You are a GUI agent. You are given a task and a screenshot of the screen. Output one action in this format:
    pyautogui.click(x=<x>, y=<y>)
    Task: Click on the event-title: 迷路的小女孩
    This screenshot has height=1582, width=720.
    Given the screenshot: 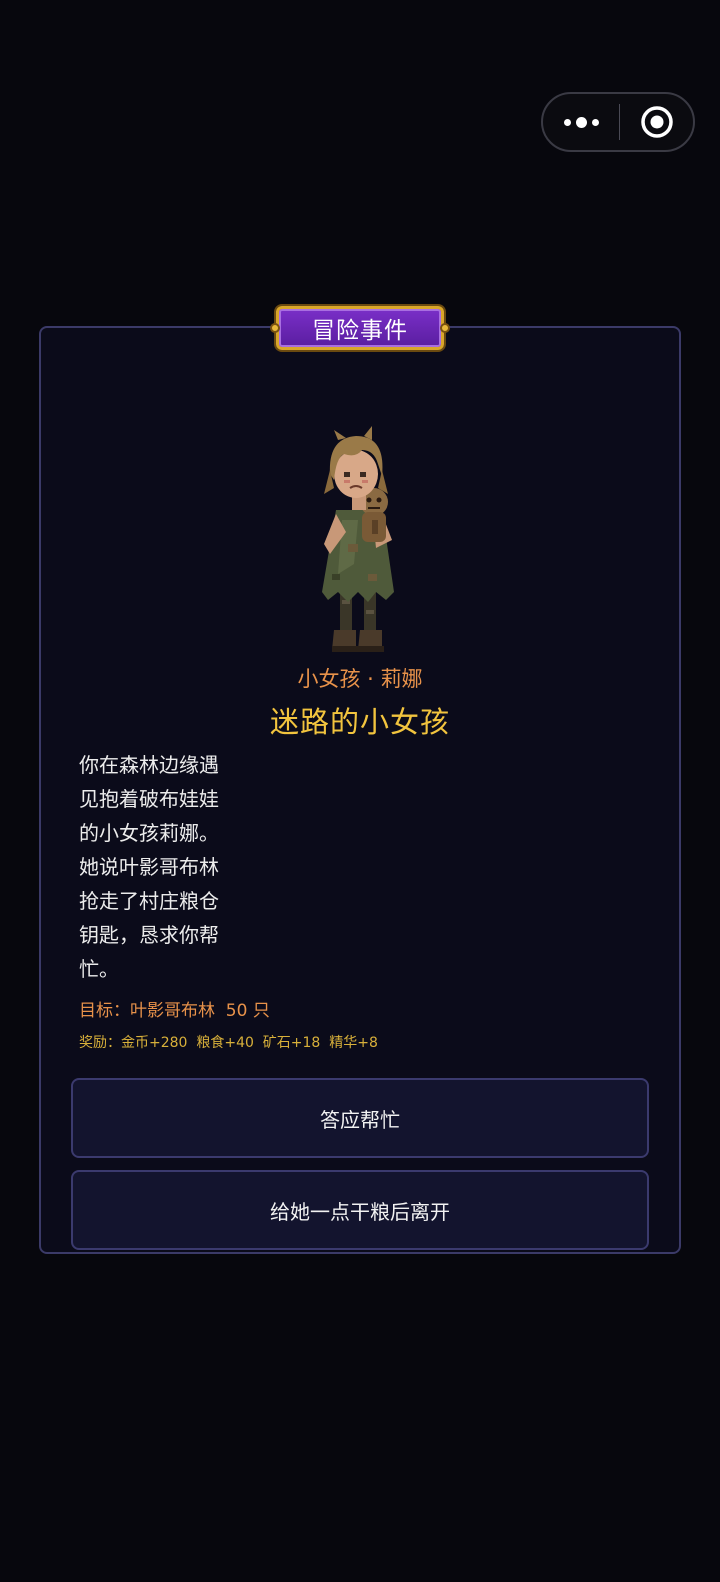 What is the action you would take?
    pyautogui.click(x=359, y=722)
    